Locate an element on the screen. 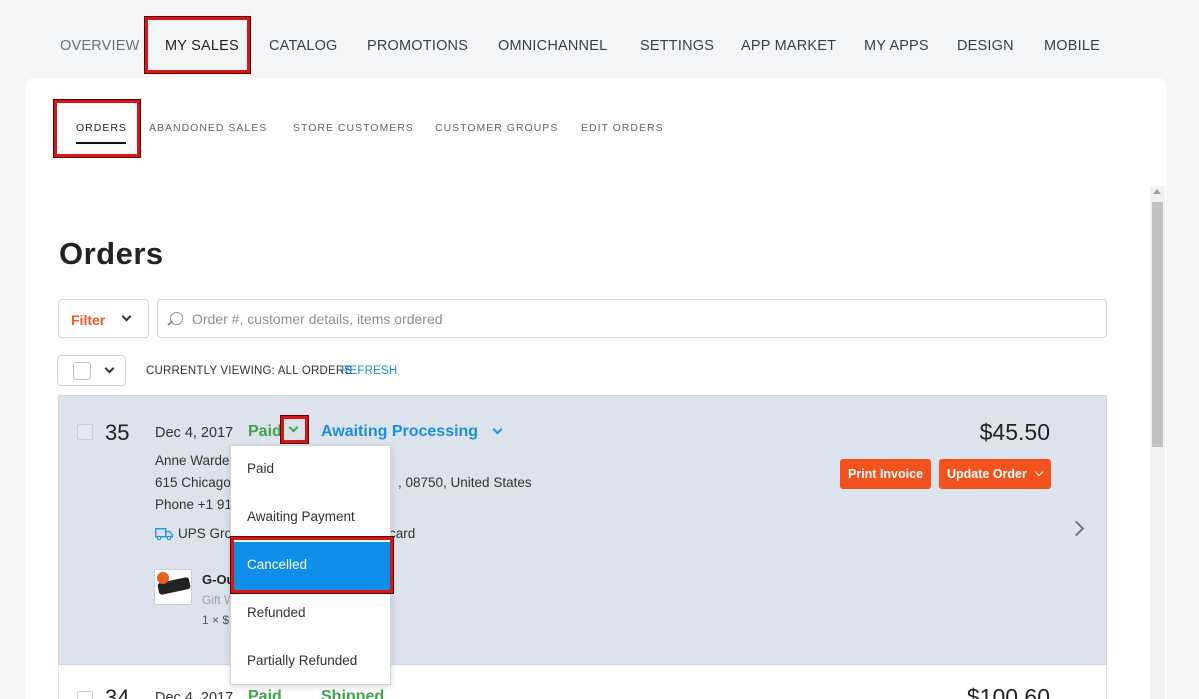 The image size is (1199, 699). filter-label: Filter is located at coordinates (88, 320).